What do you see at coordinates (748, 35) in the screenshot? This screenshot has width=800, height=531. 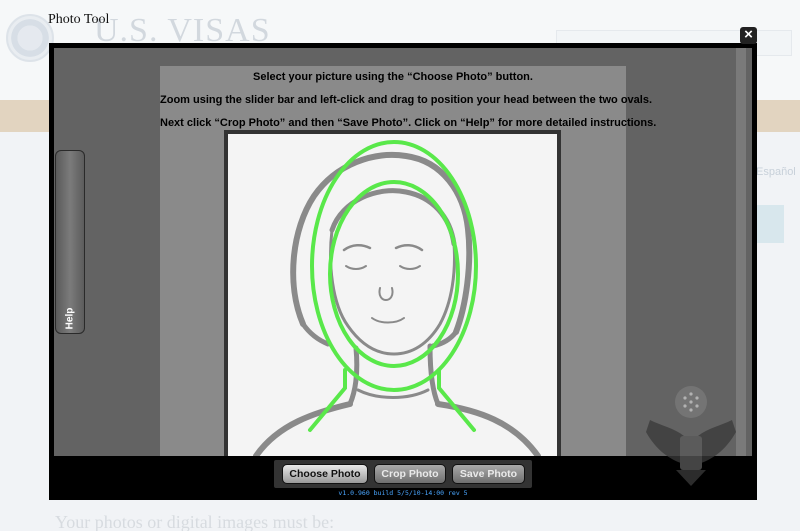 I see `close-button: ×` at bounding box center [748, 35].